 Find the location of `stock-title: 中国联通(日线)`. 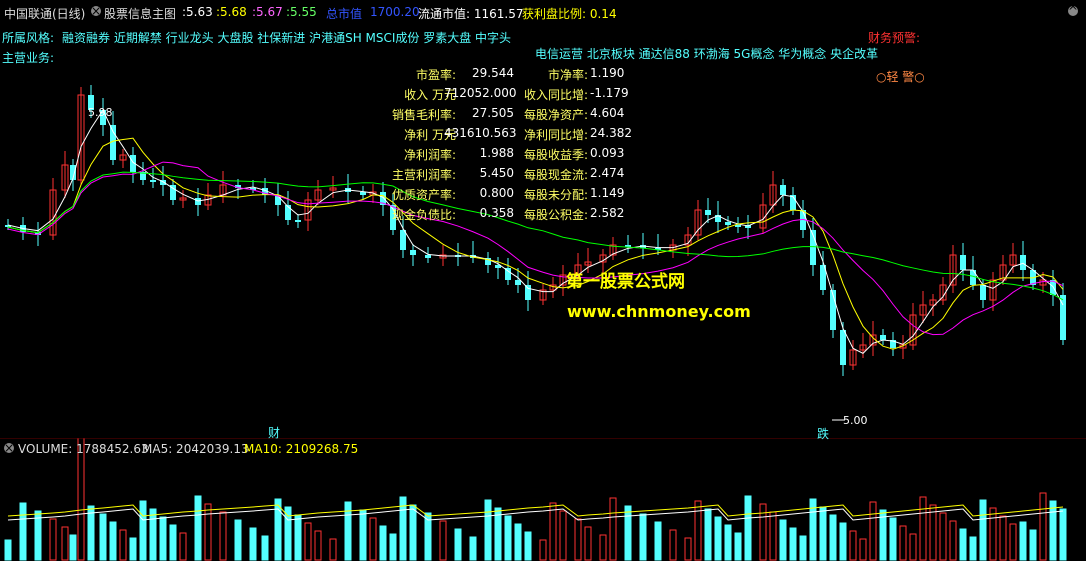

stock-title: 中国联通(日线) is located at coordinates (44, 13).